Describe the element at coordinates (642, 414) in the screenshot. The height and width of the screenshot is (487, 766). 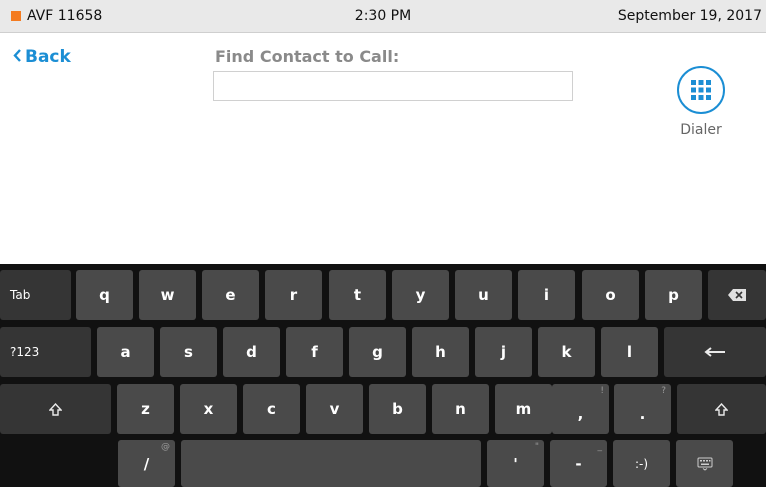
I see `period-label: .` at that location.